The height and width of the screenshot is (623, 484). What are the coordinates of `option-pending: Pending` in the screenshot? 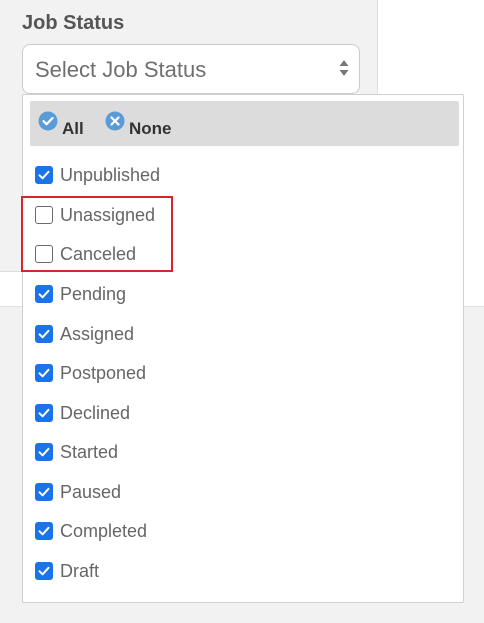 It's located at (80, 294).